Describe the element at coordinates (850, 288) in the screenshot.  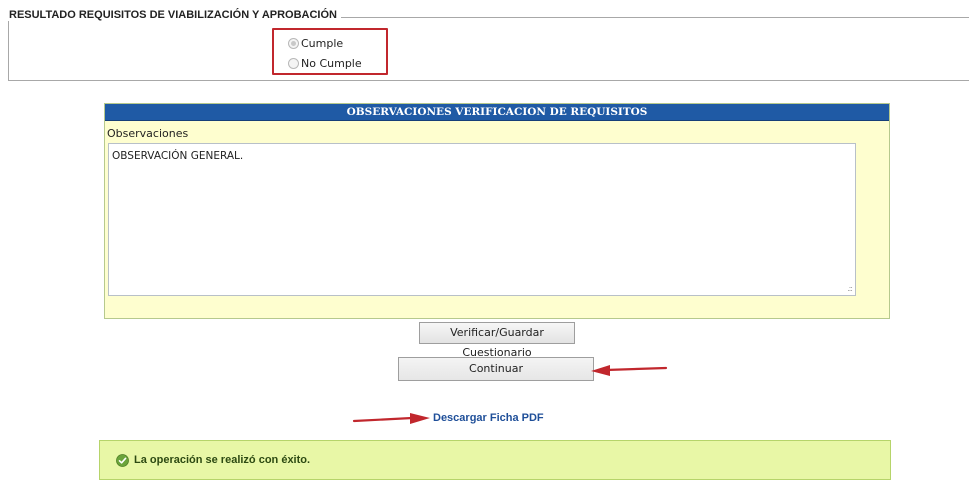
I see `resize-grip-icon: .::` at that location.